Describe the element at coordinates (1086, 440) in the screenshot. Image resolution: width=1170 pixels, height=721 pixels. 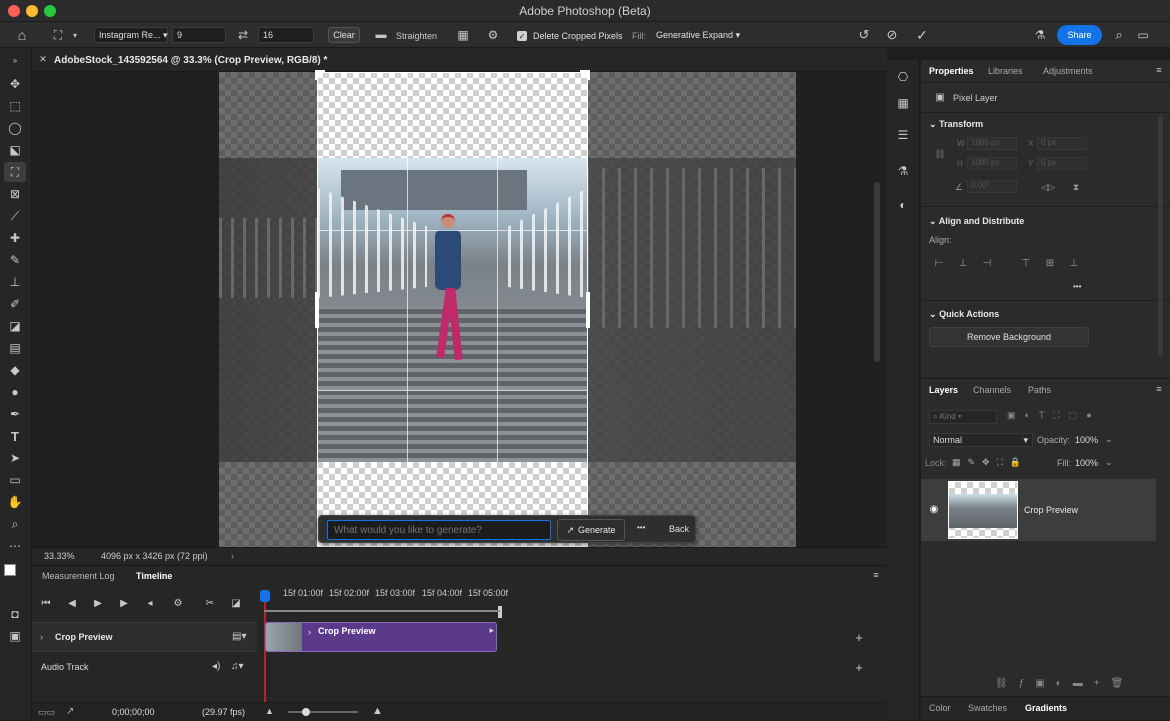
I see `opacity-value: 100%` at that location.